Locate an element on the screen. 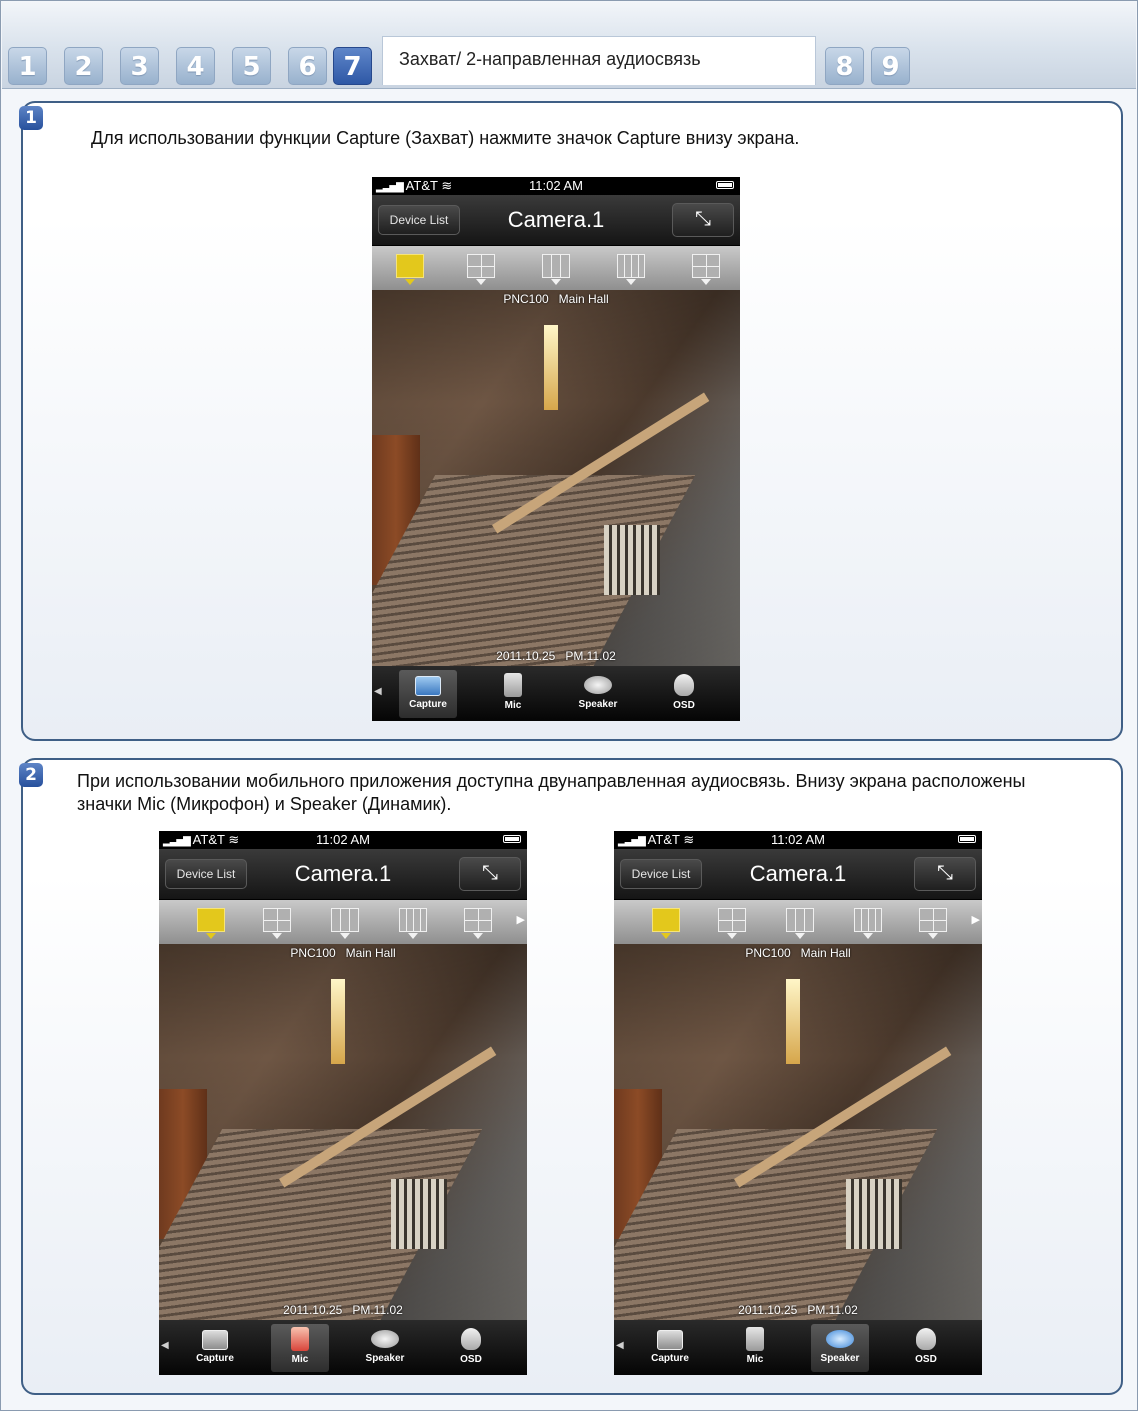 Image resolution: width=1138 pixels, height=1411 pixels. step-number-badge: 2 is located at coordinates (31, 775).